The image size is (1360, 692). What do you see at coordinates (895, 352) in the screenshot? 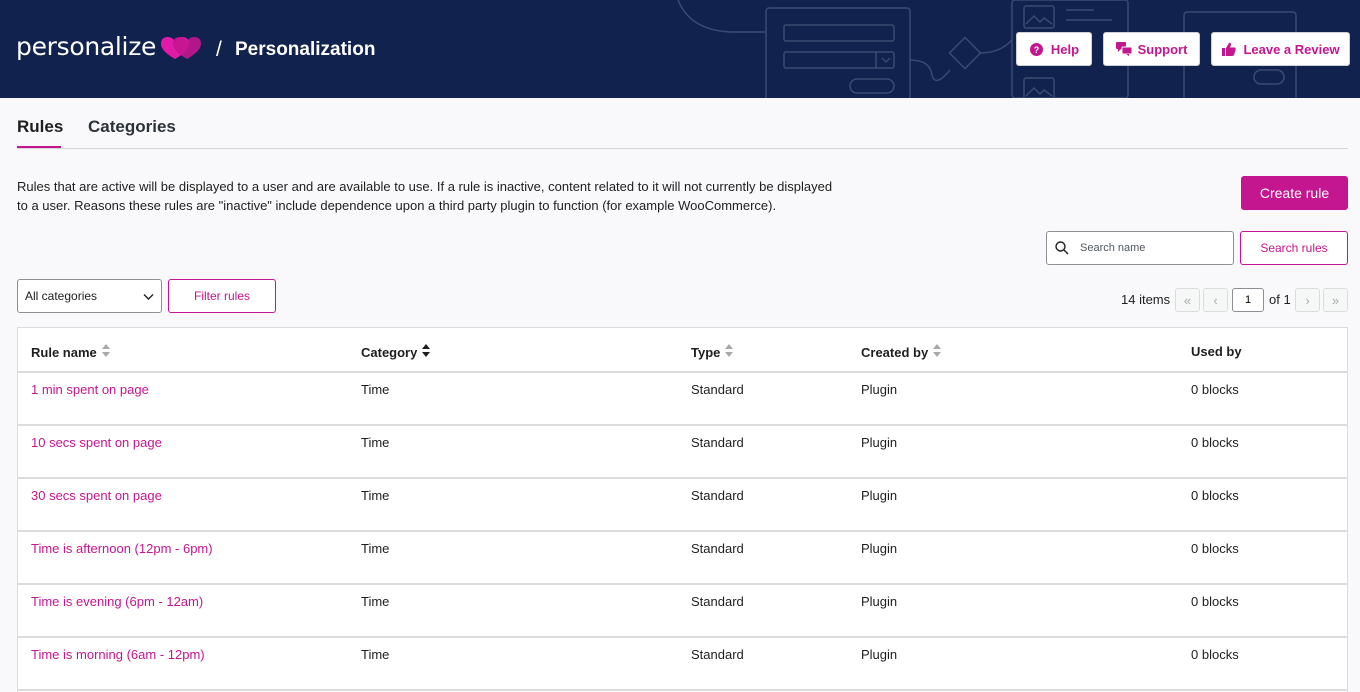
I see `column-label: Created by` at bounding box center [895, 352].